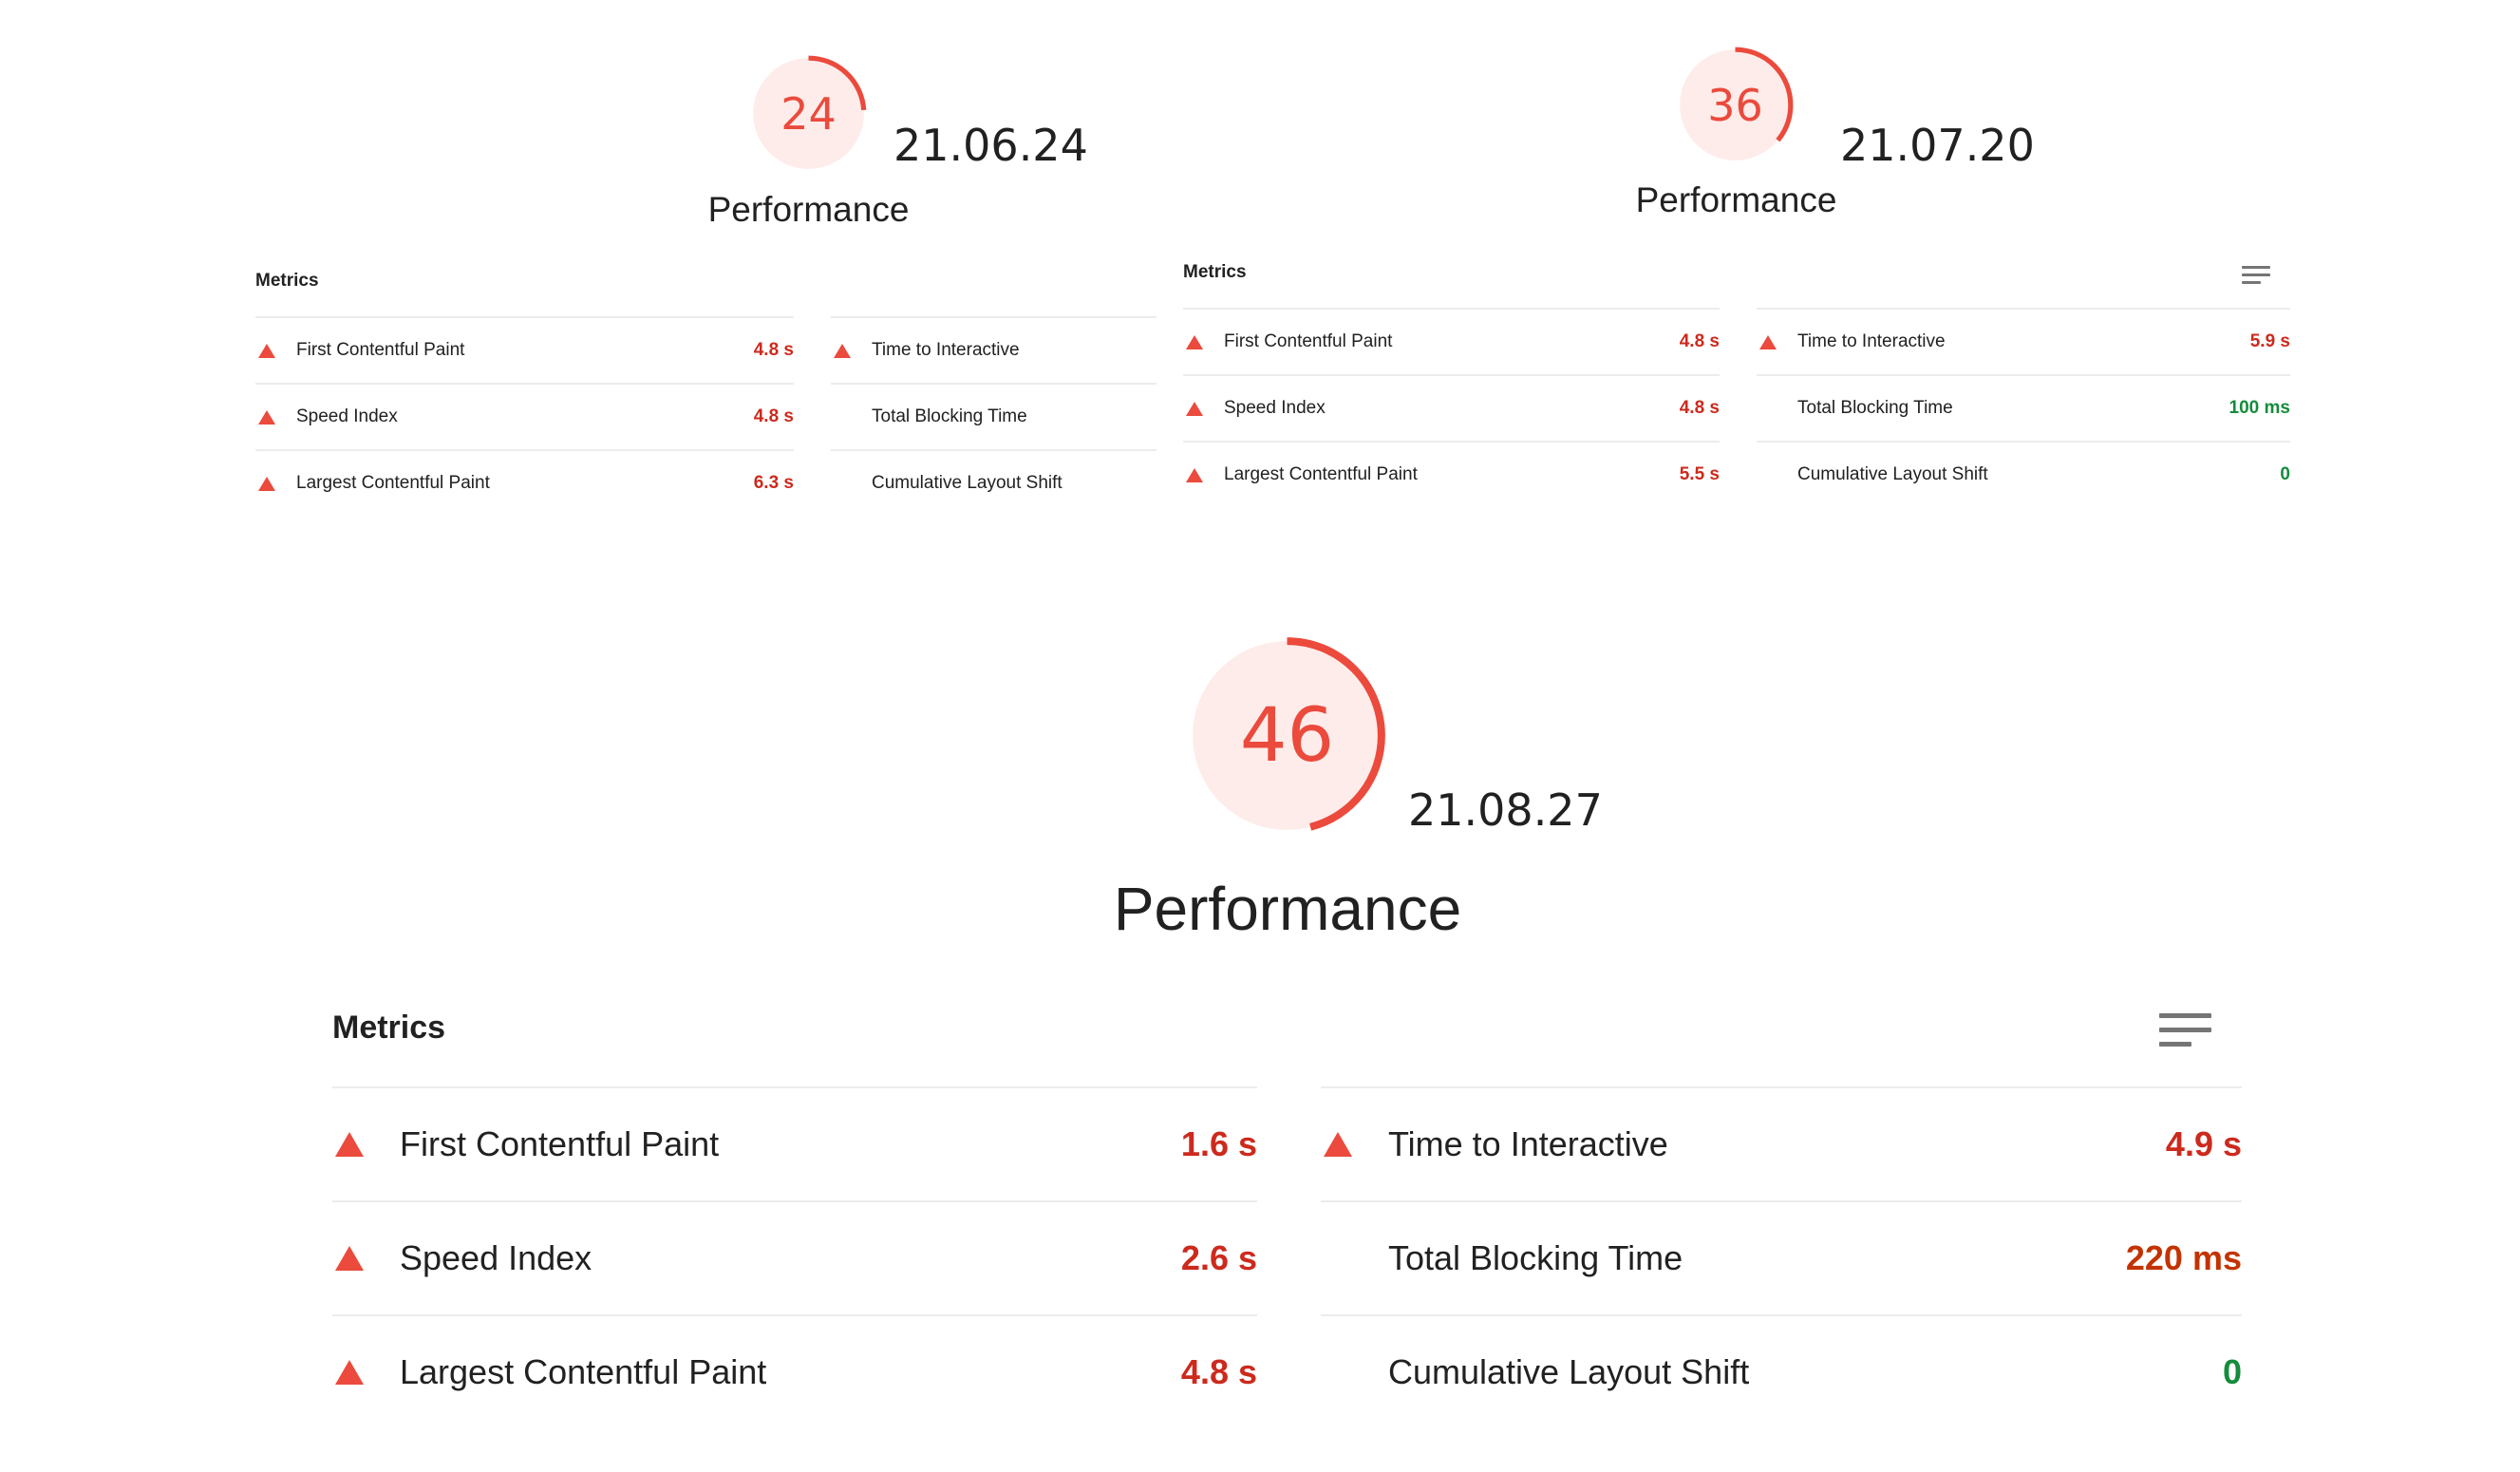 The image size is (2520, 1472). I want to click on metric-value: 100 ms, so click(2259, 408).